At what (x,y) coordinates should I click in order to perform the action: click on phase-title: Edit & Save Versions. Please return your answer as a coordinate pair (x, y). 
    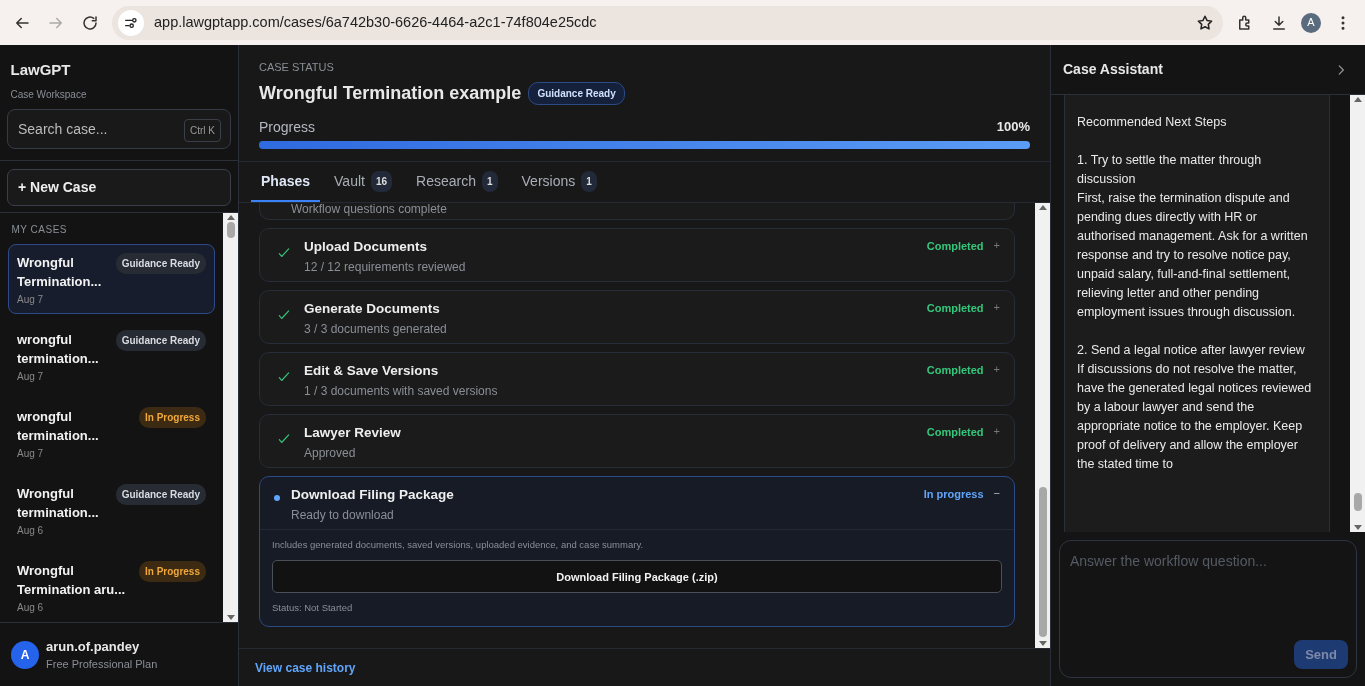
    Looking at the image, I should click on (372, 371).